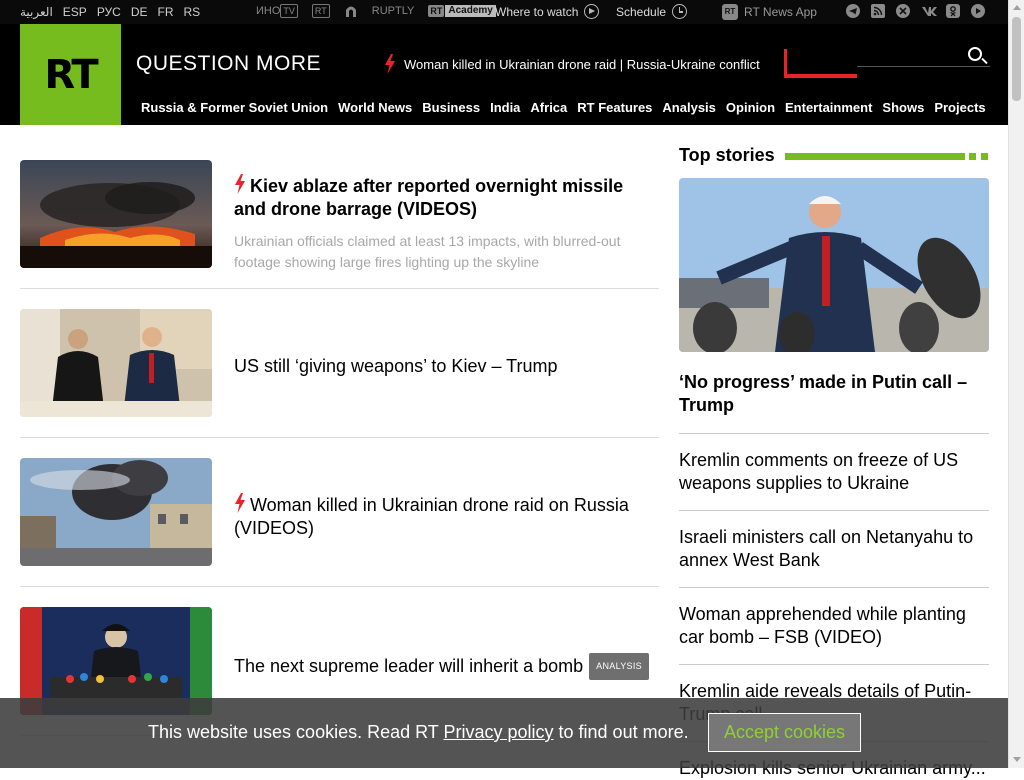  I want to click on rt-arabic-logo-icon, so click(351, 11).